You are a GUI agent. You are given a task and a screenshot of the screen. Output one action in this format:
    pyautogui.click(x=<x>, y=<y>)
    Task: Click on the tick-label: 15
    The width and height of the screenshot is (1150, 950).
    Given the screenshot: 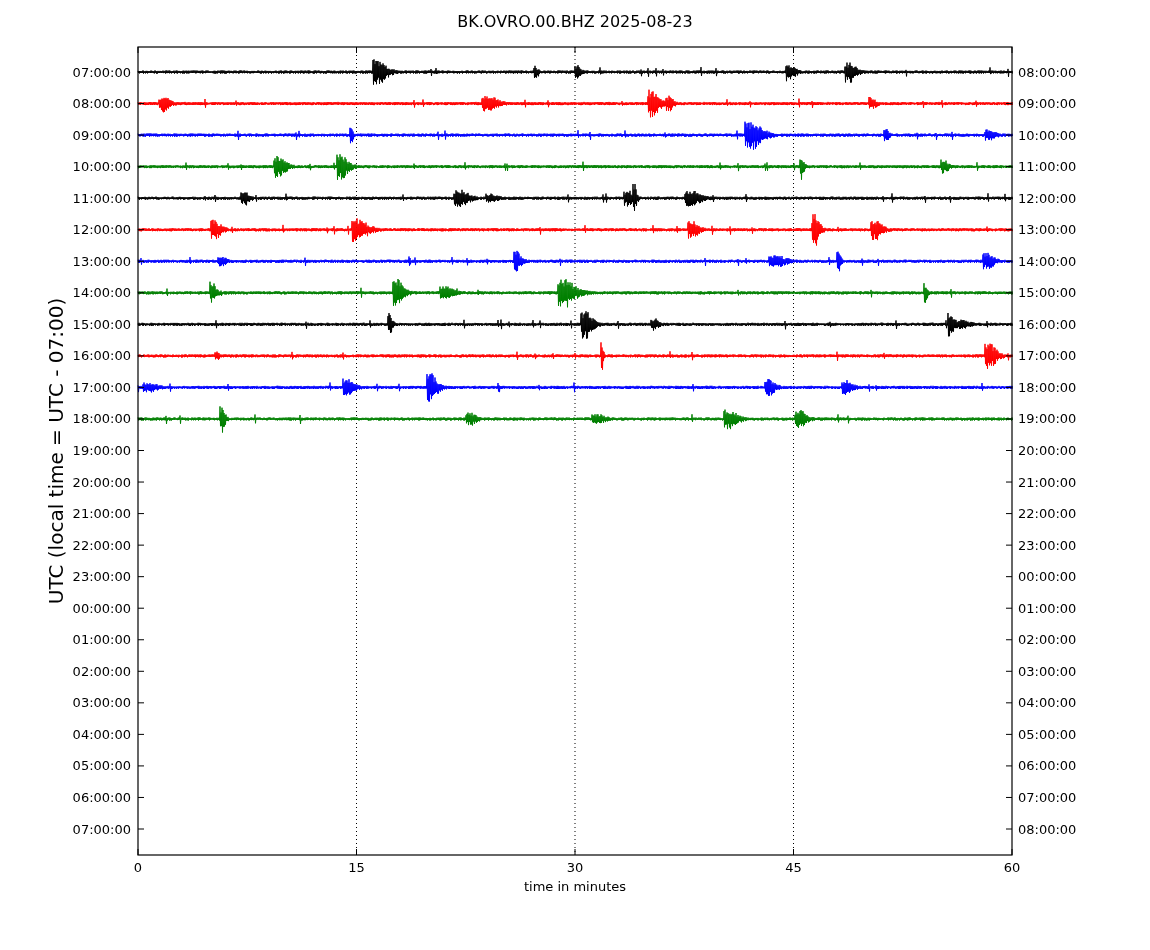 What is the action you would take?
    pyautogui.click(x=356, y=867)
    